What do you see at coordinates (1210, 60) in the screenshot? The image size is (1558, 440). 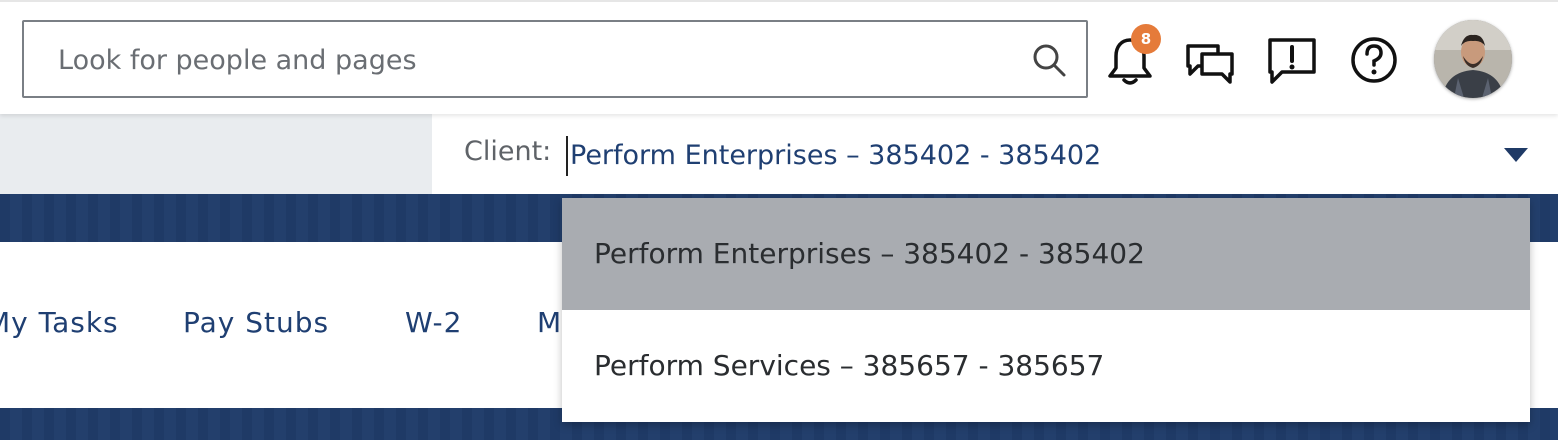 I see `chat-icon` at bounding box center [1210, 60].